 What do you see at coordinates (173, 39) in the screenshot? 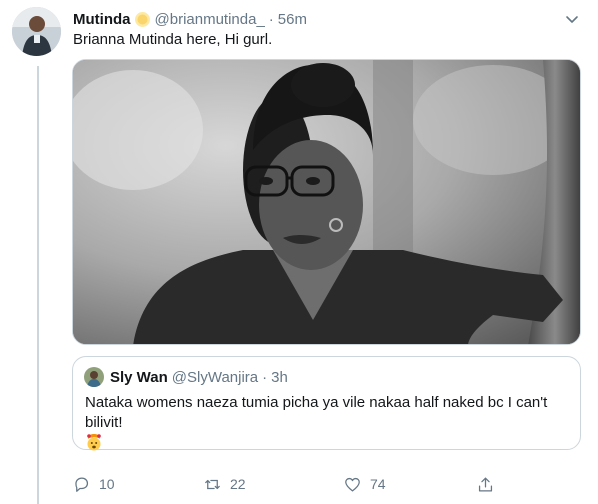
I see `tweet-text: Brianna Mutinda here, Hi gurl.` at bounding box center [173, 39].